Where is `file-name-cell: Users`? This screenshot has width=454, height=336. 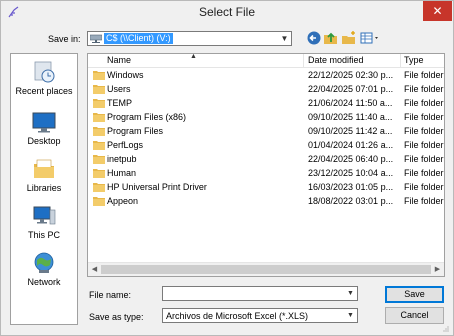 file-name-cell: Users is located at coordinates (119, 89).